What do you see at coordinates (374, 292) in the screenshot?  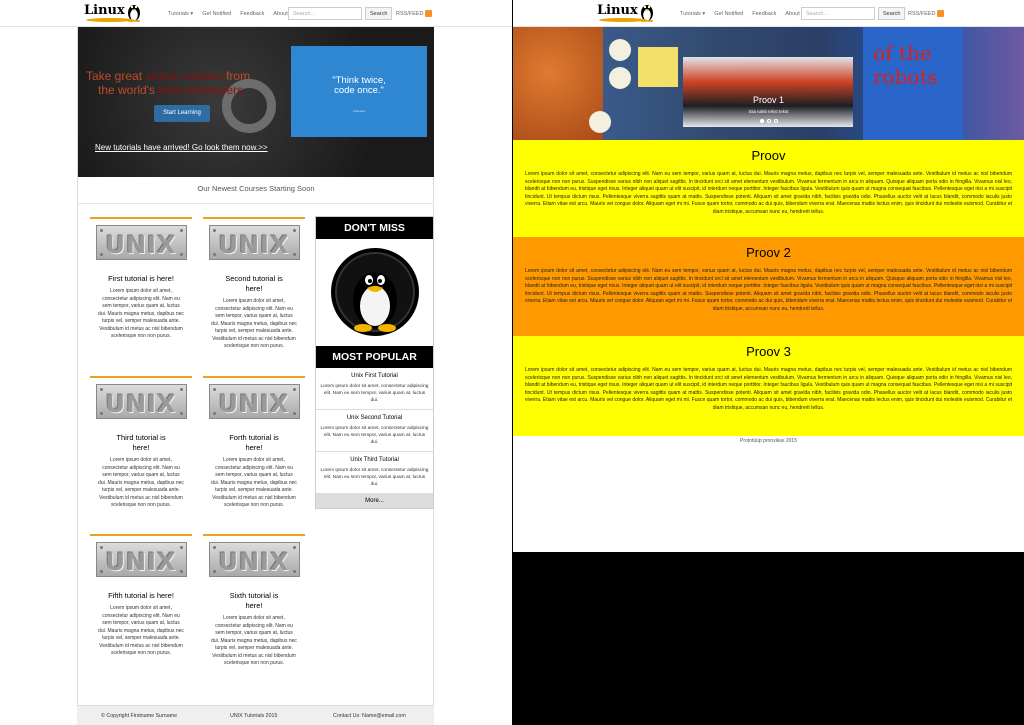 I see `tux-penguin-icon` at bounding box center [374, 292].